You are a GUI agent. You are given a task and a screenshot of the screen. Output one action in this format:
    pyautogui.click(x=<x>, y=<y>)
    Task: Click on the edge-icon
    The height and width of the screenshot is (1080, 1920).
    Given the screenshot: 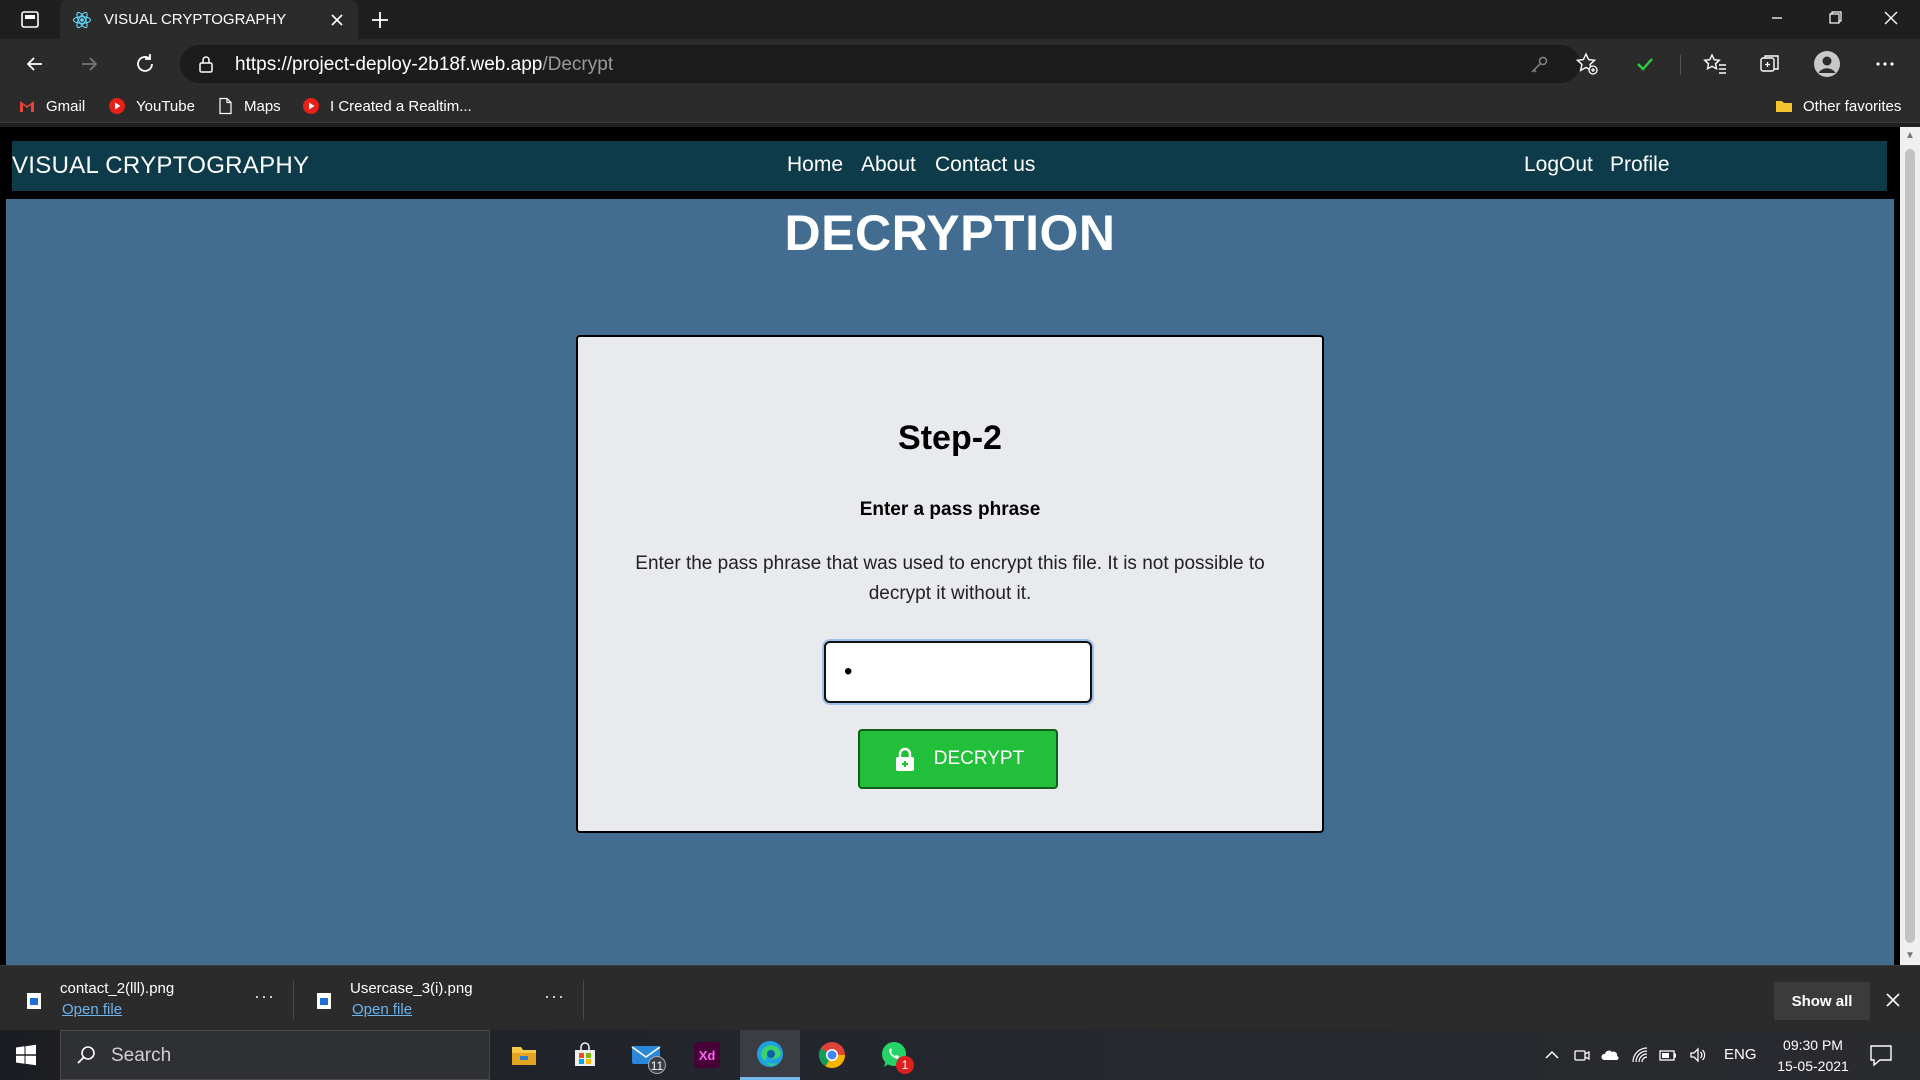 What is the action you would take?
    pyautogui.click(x=770, y=1053)
    